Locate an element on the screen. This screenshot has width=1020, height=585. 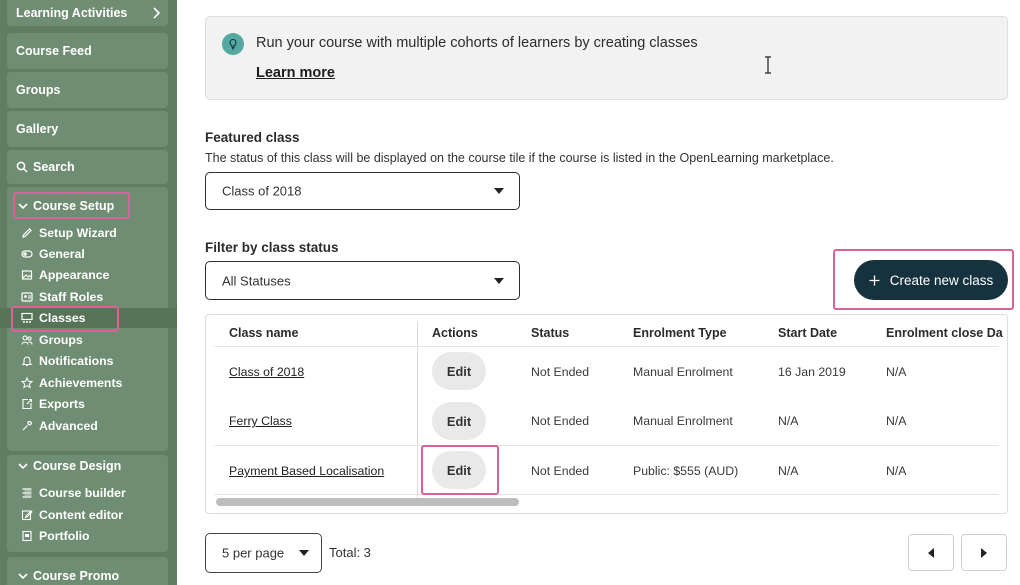
star-icon is located at coordinates (27, 383).